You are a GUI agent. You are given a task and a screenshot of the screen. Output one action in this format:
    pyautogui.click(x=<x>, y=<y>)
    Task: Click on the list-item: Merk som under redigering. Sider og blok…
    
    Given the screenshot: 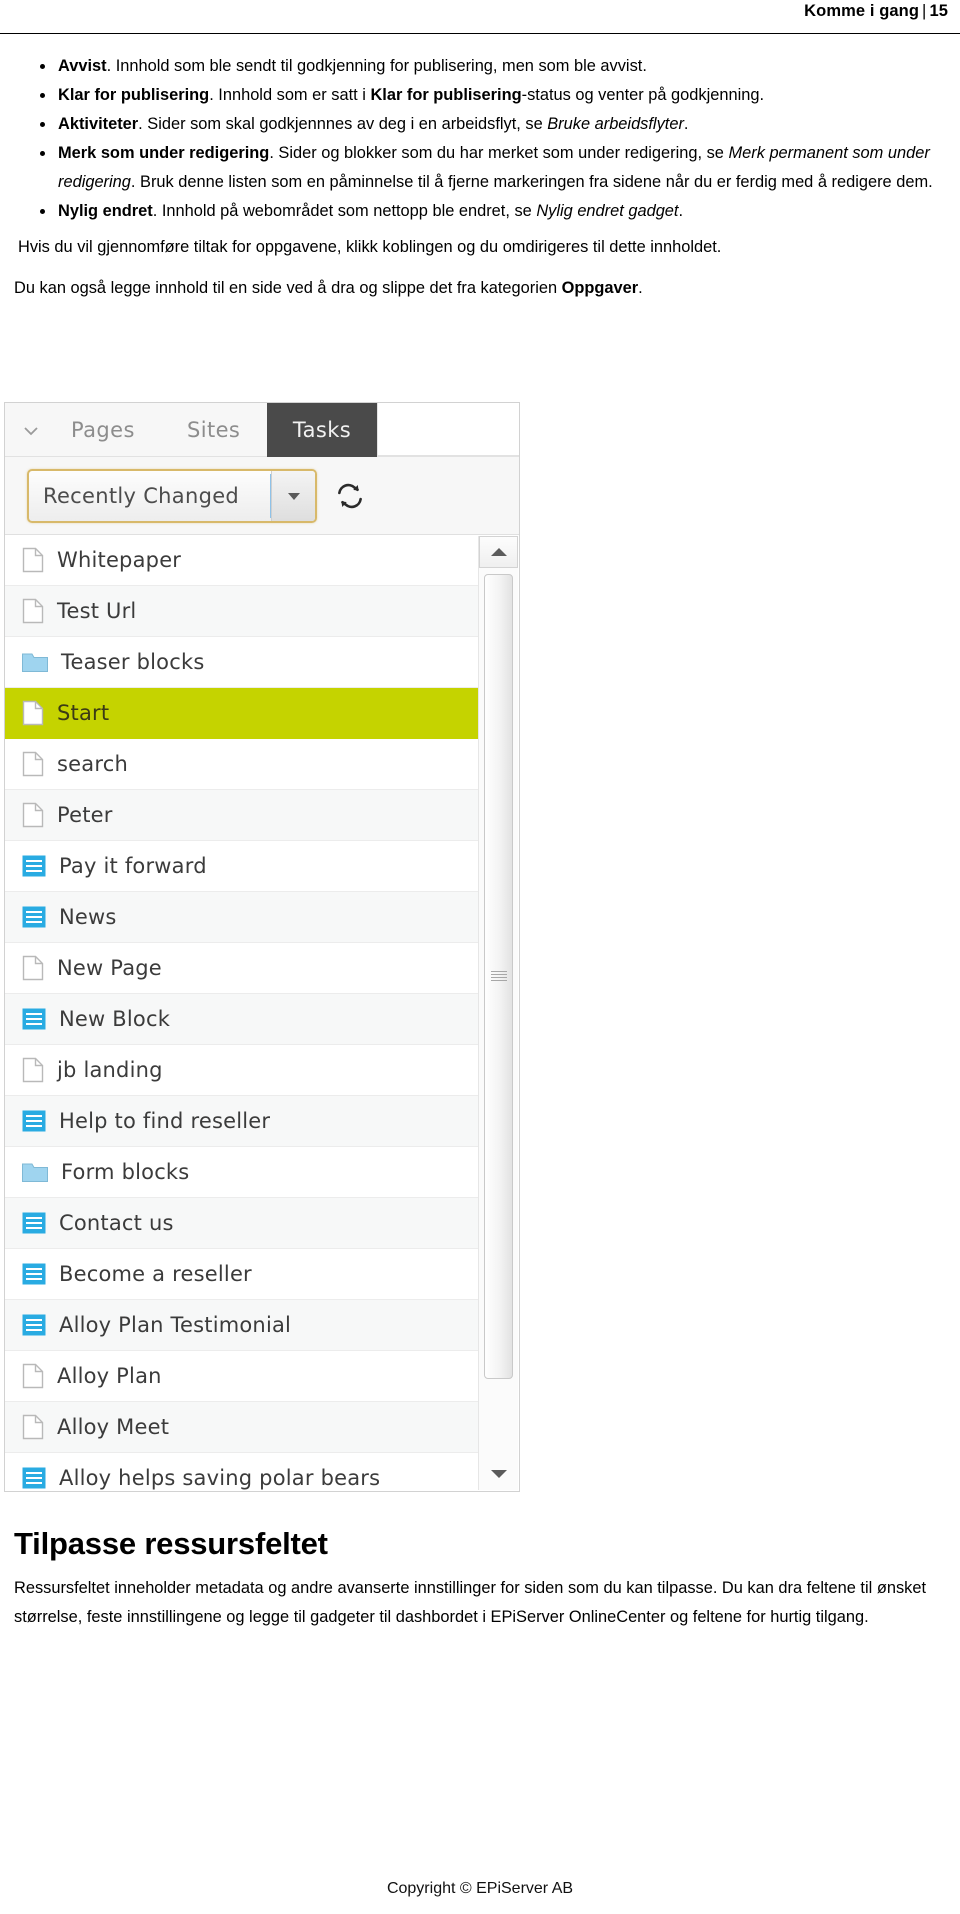 What is the action you would take?
    pyautogui.click(x=480, y=168)
    